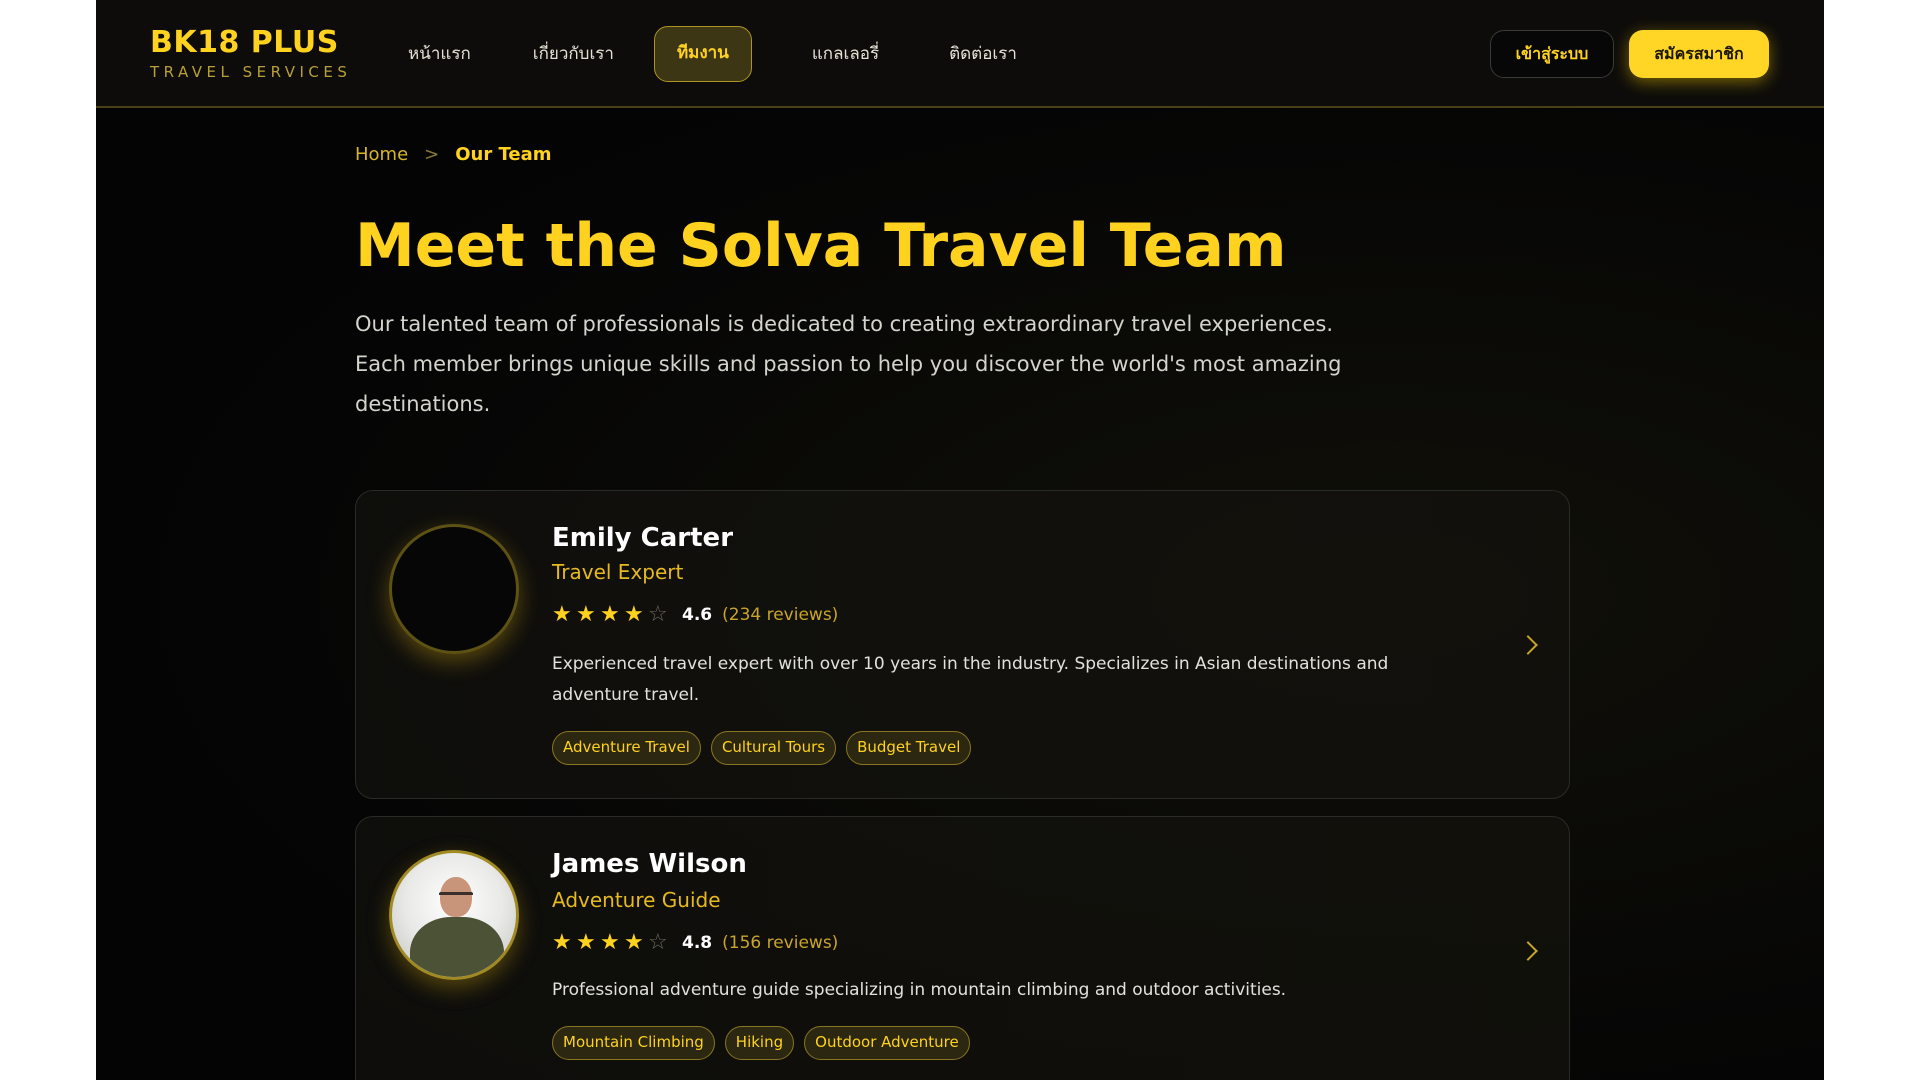  I want to click on brand-logo: BK18 PLUS TRAVEL SERVICES, so click(250, 54).